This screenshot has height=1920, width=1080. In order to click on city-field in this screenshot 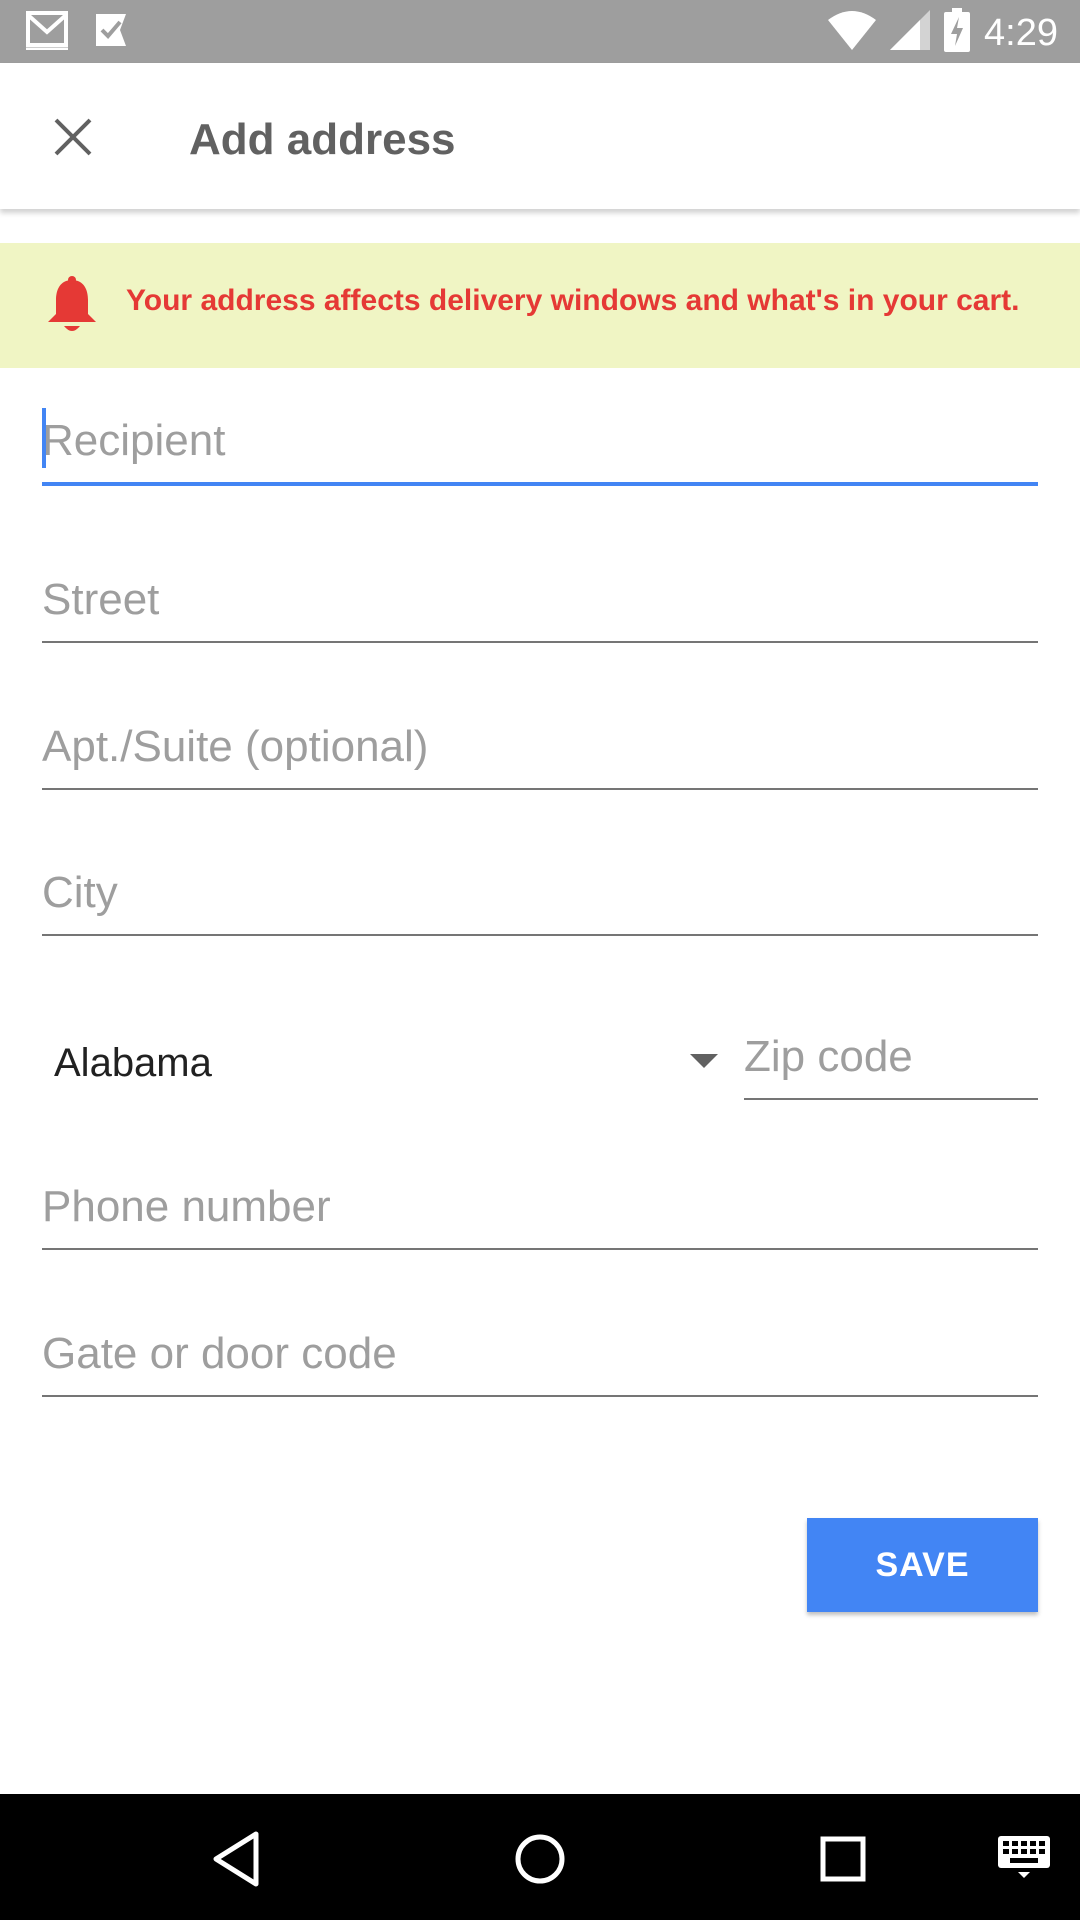, I will do `click(540, 894)`.